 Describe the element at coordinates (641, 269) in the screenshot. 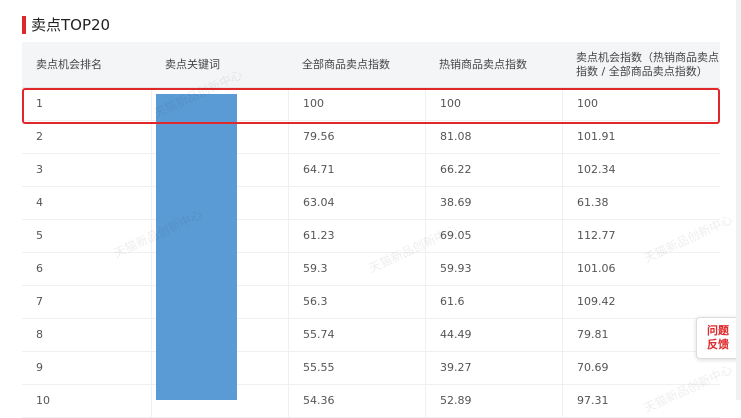

I see `cell-opportunity-index: 101.06` at that location.